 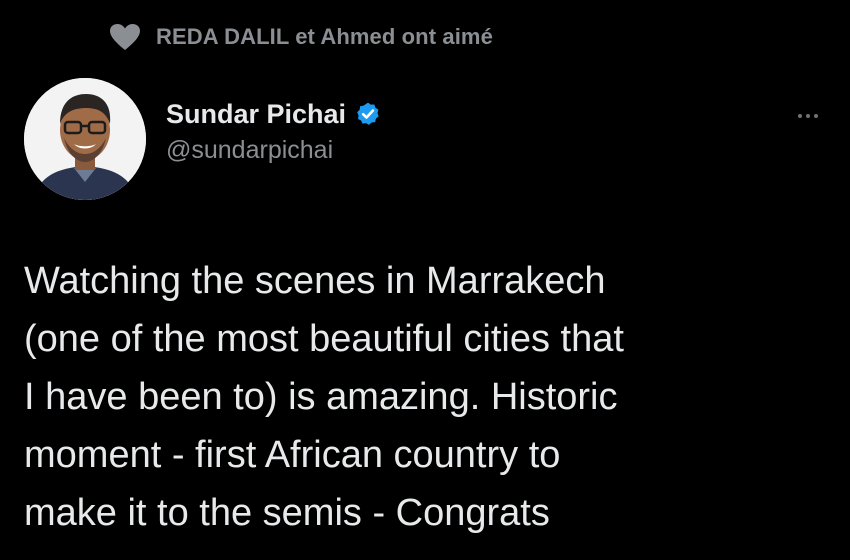 I want to click on more-options-icon, so click(x=808, y=116).